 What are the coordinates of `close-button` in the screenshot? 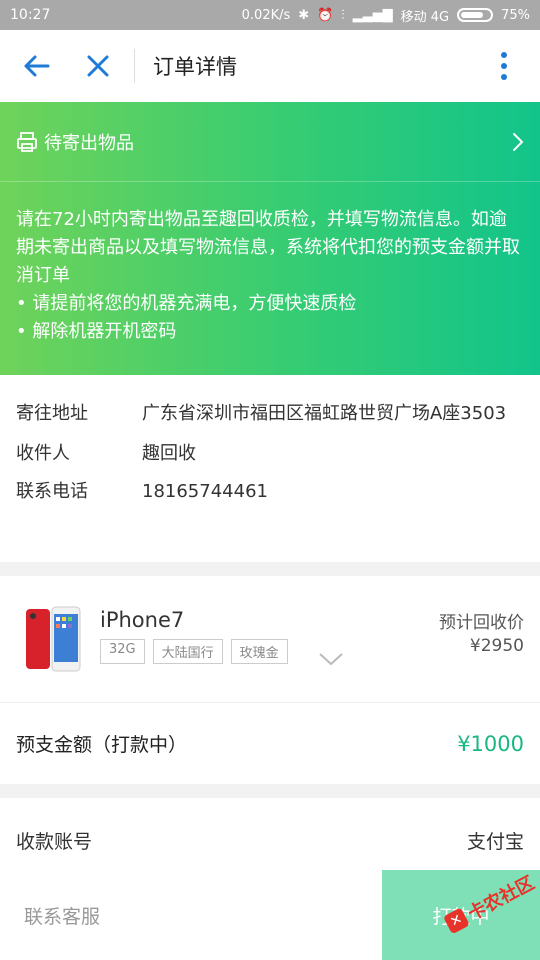 It's located at (98, 66).